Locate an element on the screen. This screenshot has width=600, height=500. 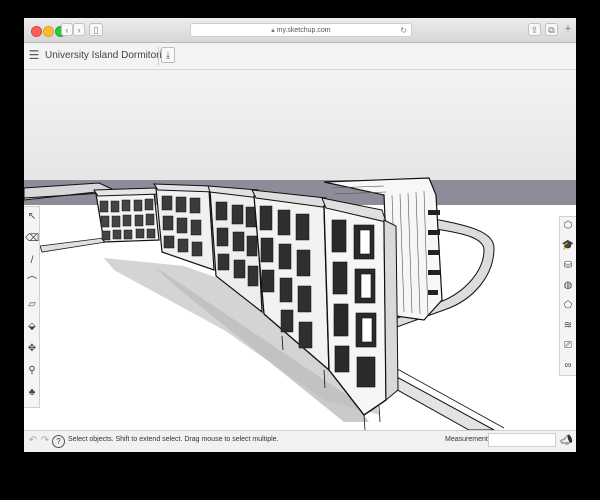
share-button: ⇪ is located at coordinates (534, 29).